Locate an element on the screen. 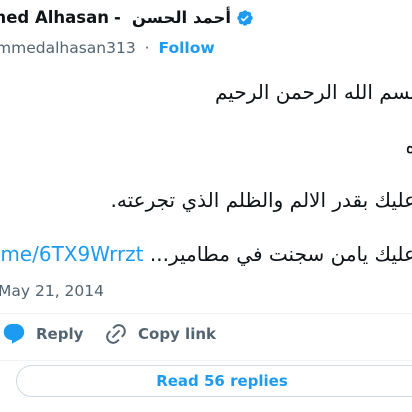  reply-bubble-icon is located at coordinates (14, 334).